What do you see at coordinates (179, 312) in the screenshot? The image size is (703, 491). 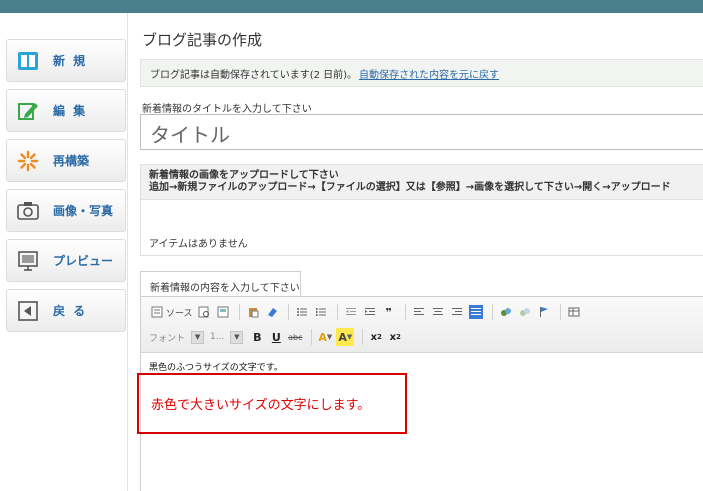 I see `source-button: ソース` at bounding box center [179, 312].